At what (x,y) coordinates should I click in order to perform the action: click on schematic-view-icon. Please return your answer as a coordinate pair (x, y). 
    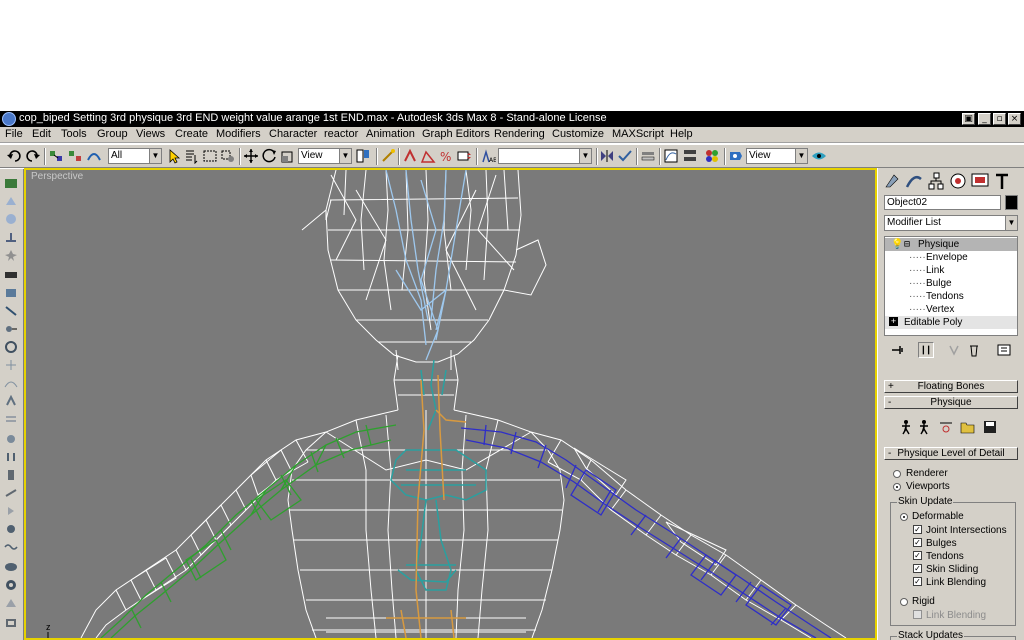
    Looking at the image, I should click on (690, 156).